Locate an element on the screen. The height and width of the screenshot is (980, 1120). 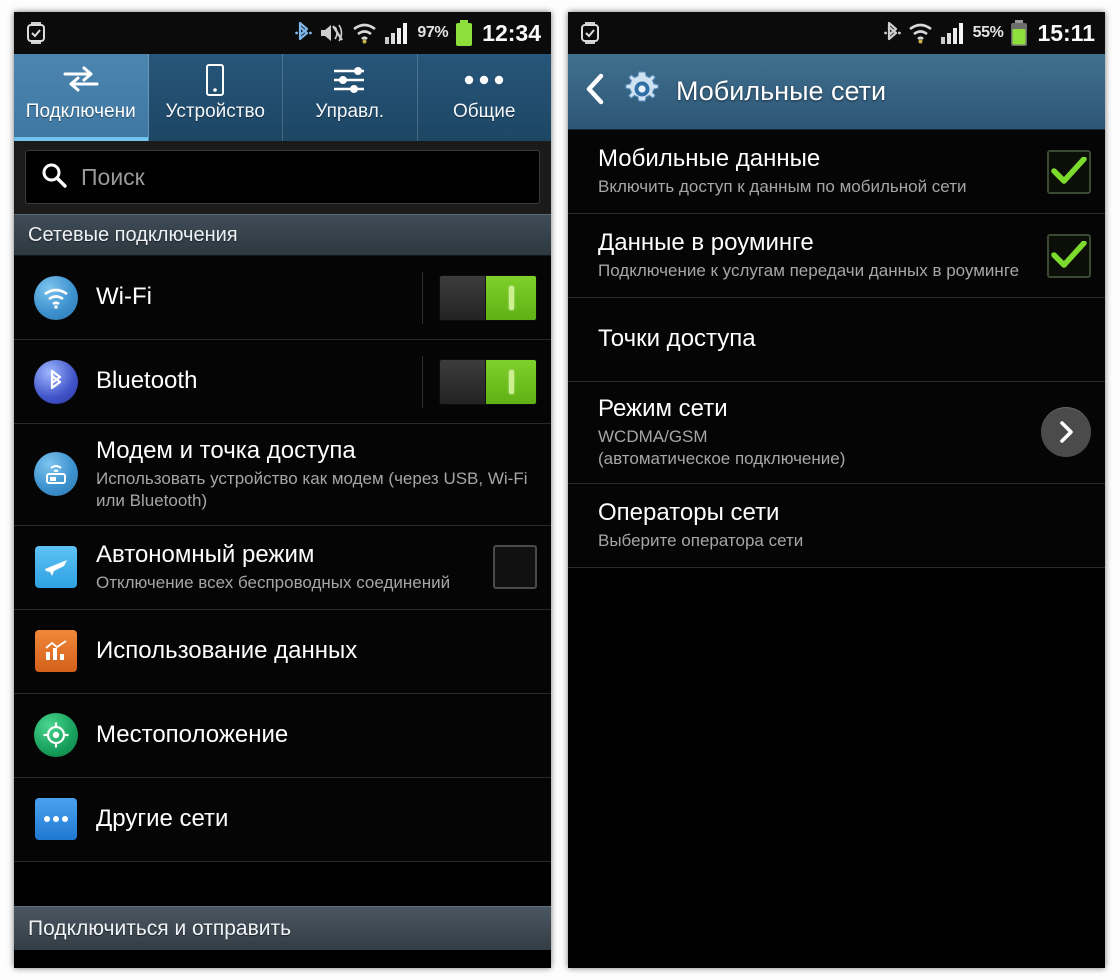
page-title: Мобильные сети is located at coordinates (781, 91).